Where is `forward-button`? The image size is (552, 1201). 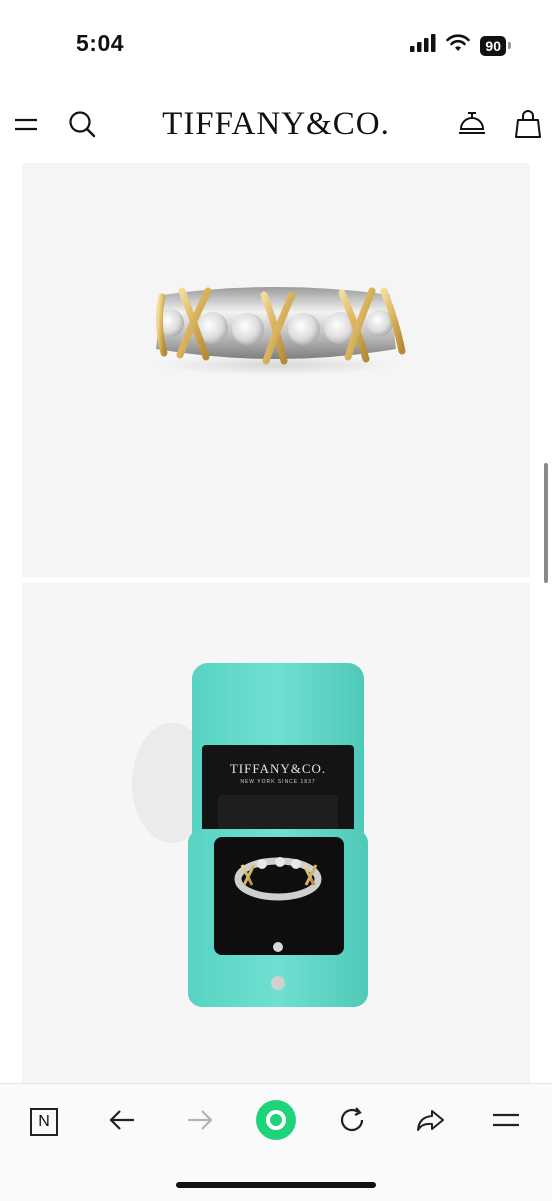 forward-button is located at coordinates (200, 1122).